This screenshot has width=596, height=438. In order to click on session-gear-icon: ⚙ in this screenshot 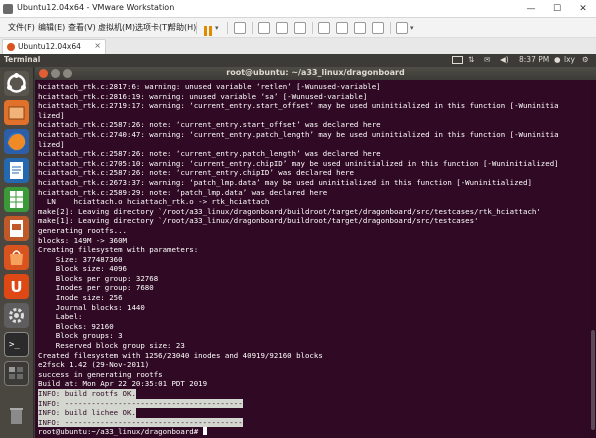, I will do `click(585, 59)`.